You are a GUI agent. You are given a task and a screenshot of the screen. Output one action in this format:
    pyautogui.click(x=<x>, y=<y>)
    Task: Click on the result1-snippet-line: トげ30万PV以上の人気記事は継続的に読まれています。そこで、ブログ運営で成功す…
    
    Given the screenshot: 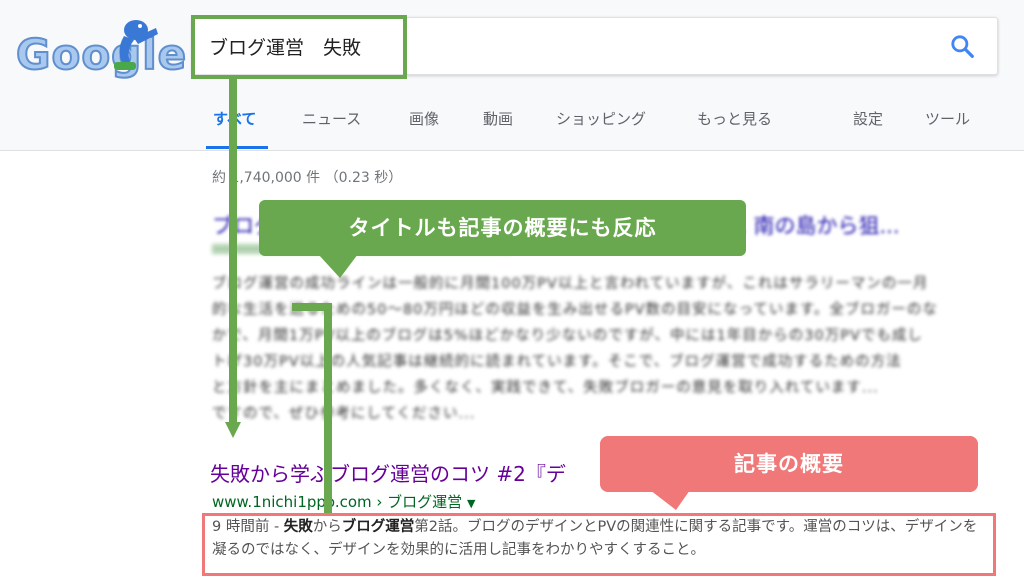 What is the action you would take?
    pyautogui.click(x=557, y=362)
    